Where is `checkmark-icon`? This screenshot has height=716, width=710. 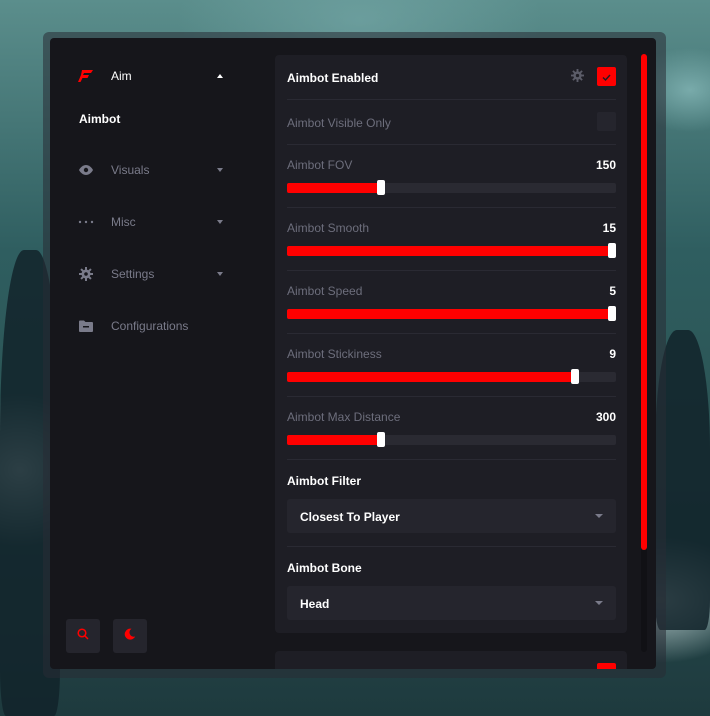
checkmark-icon is located at coordinates (606, 77).